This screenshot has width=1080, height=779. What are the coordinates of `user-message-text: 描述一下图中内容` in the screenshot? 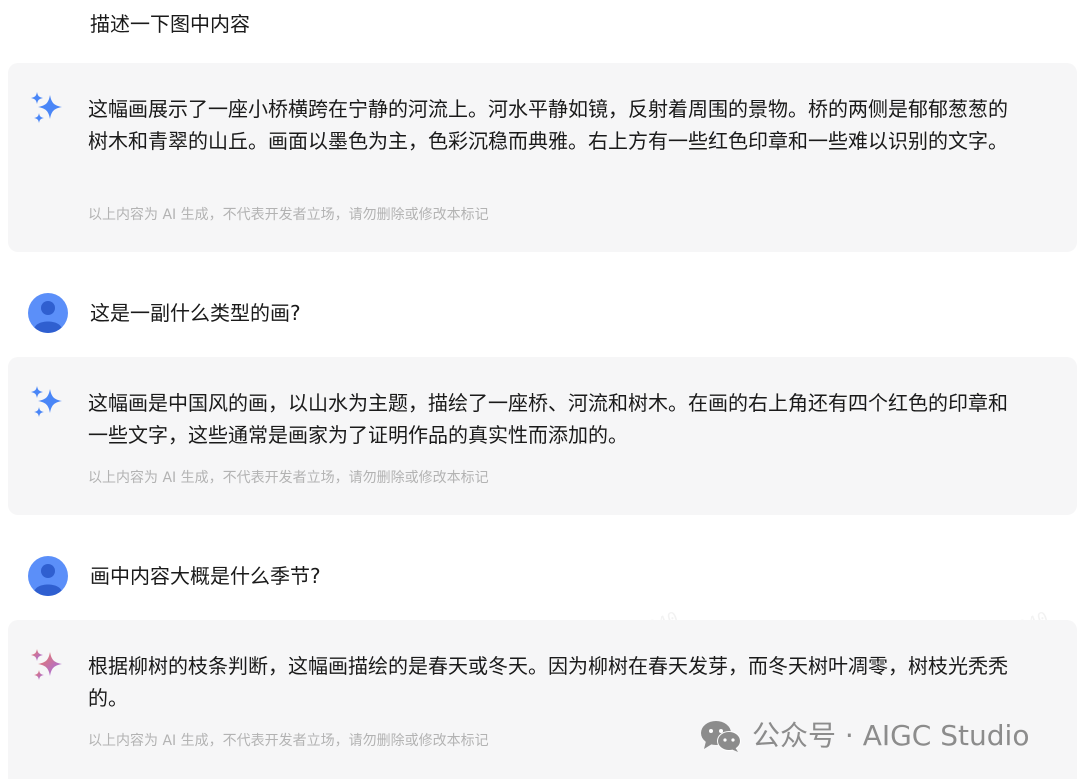 It's located at (170, 24).